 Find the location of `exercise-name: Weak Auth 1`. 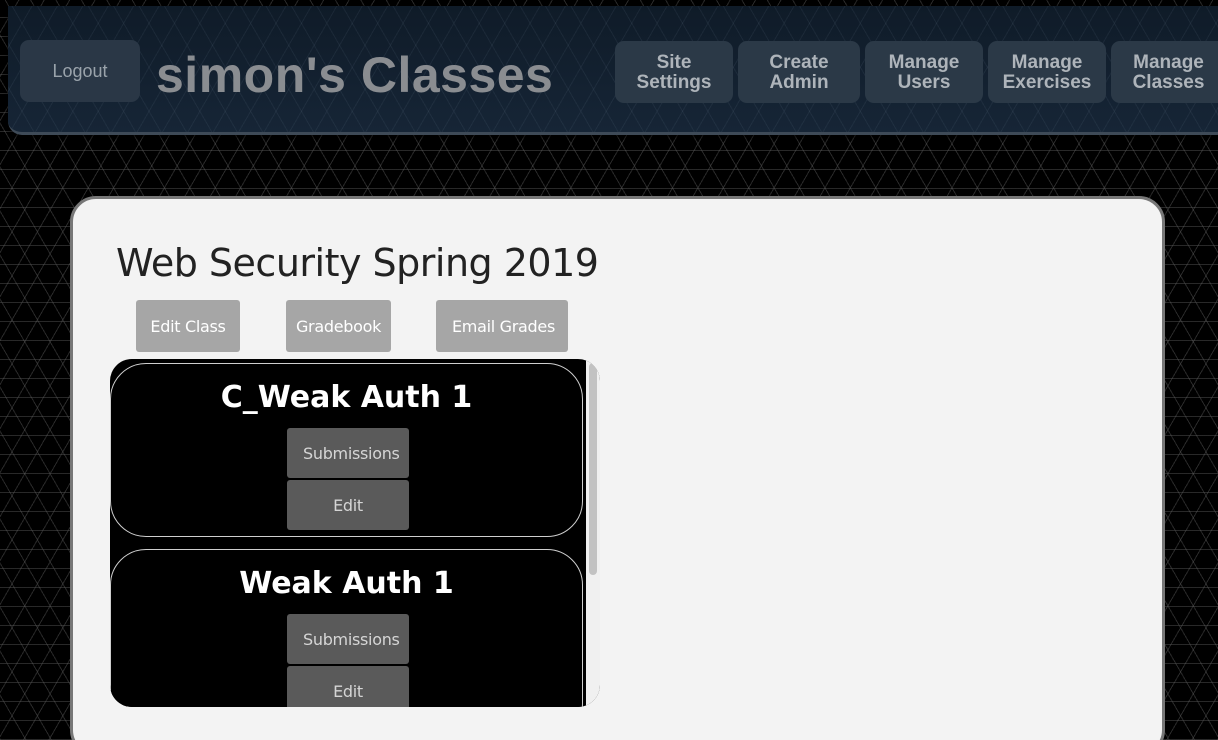

exercise-name: Weak Auth 1 is located at coordinates (346, 583).